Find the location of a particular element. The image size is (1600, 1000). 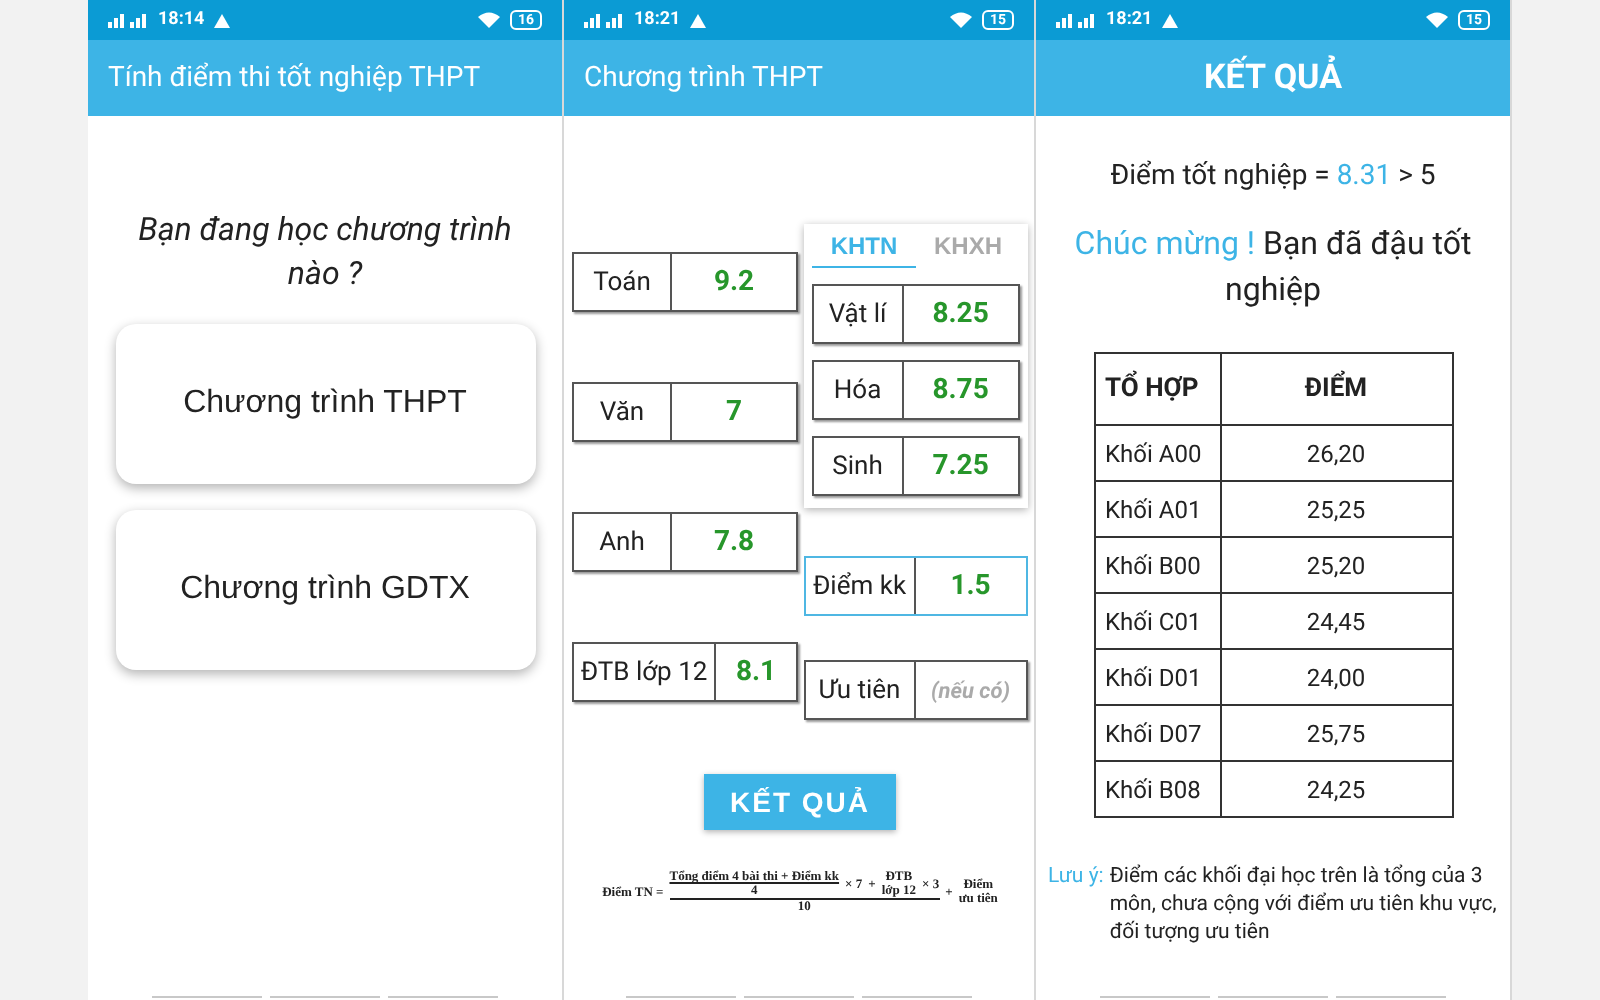

app-bar-title: Tính điểm thi tốt nghiệp THPT is located at coordinates (294, 78).